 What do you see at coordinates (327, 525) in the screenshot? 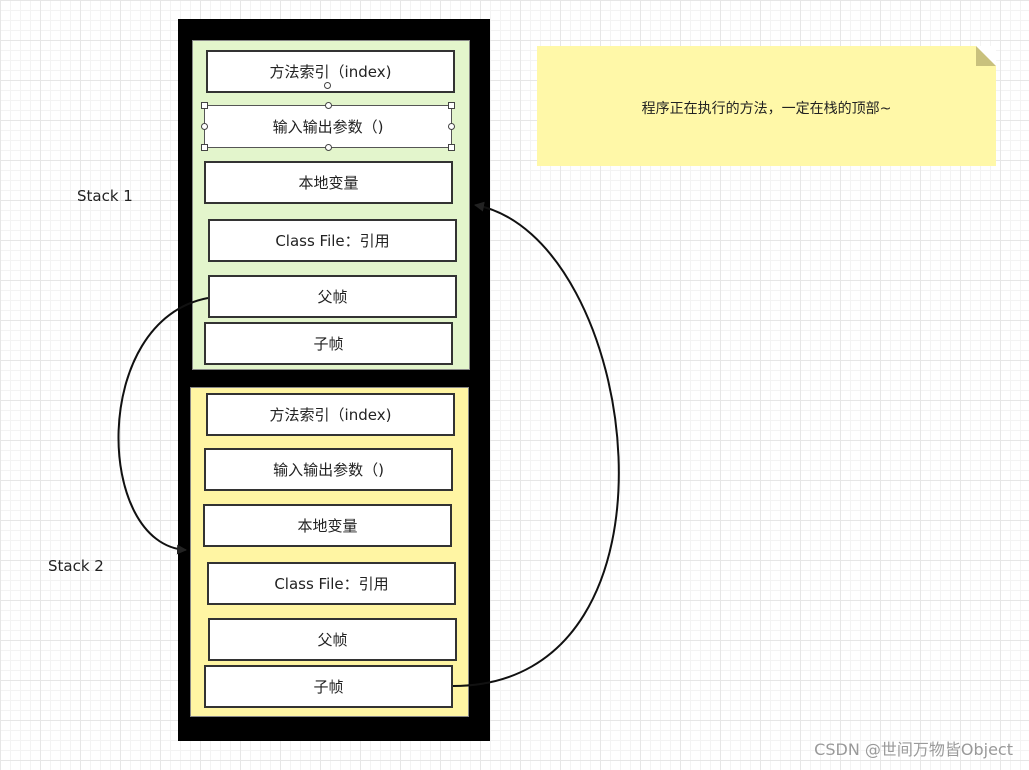
I see `stack-2-frame-local-vars: 本地变量` at bounding box center [327, 525].